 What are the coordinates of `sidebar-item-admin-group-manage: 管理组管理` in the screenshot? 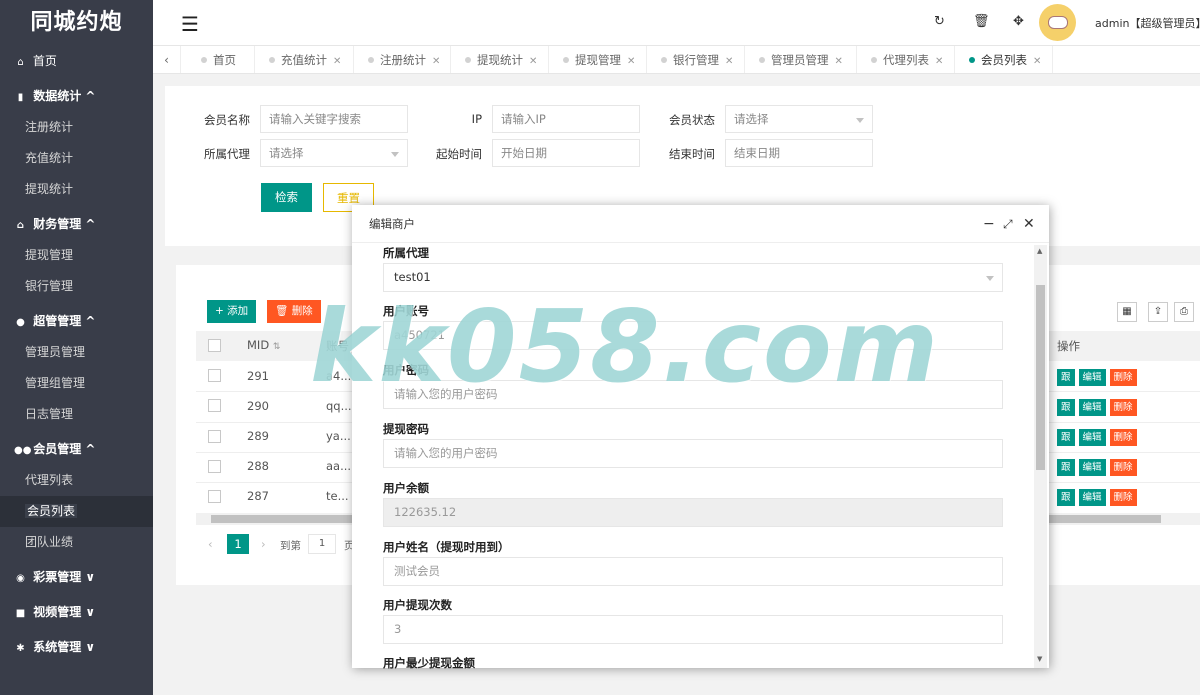 It's located at (76, 383).